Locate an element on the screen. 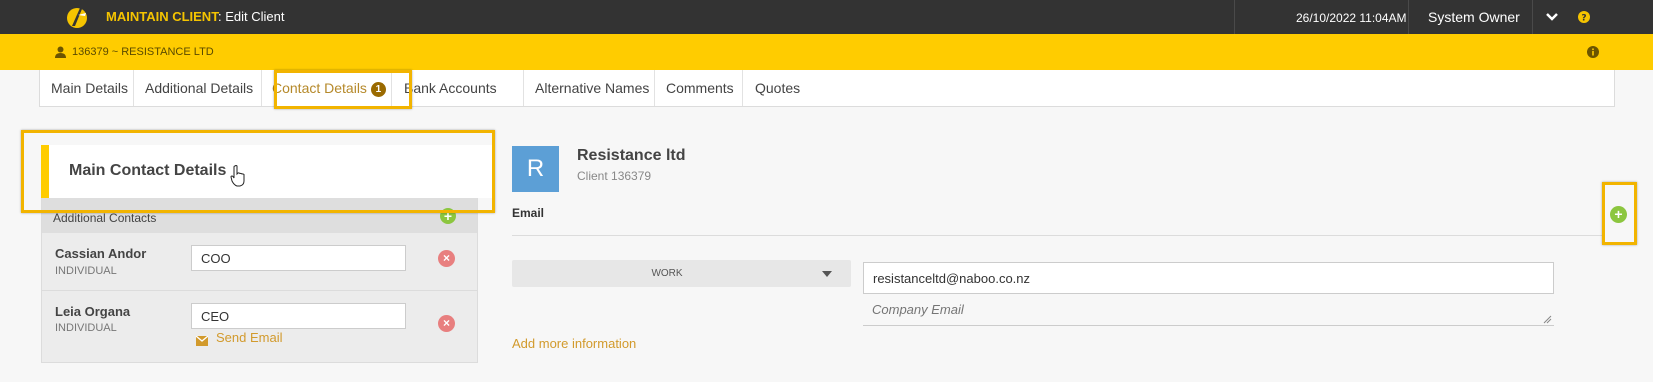  help-icon: ? is located at coordinates (1584, 17).